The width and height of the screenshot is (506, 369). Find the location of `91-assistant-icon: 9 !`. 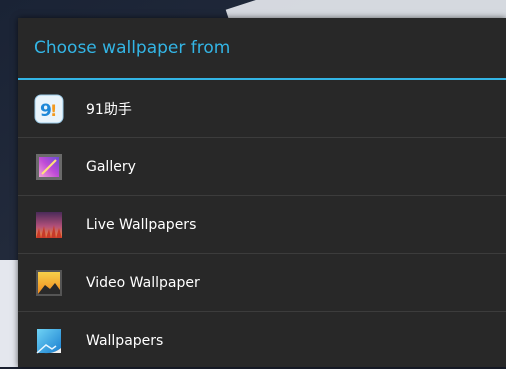

91-assistant-icon: 9 ! is located at coordinates (49, 109).